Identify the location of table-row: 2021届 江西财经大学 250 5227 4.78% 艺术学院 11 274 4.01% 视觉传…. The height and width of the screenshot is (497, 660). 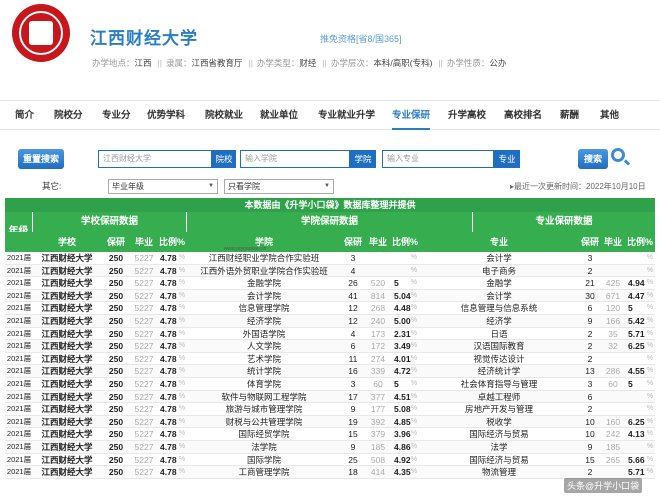
(330, 359).